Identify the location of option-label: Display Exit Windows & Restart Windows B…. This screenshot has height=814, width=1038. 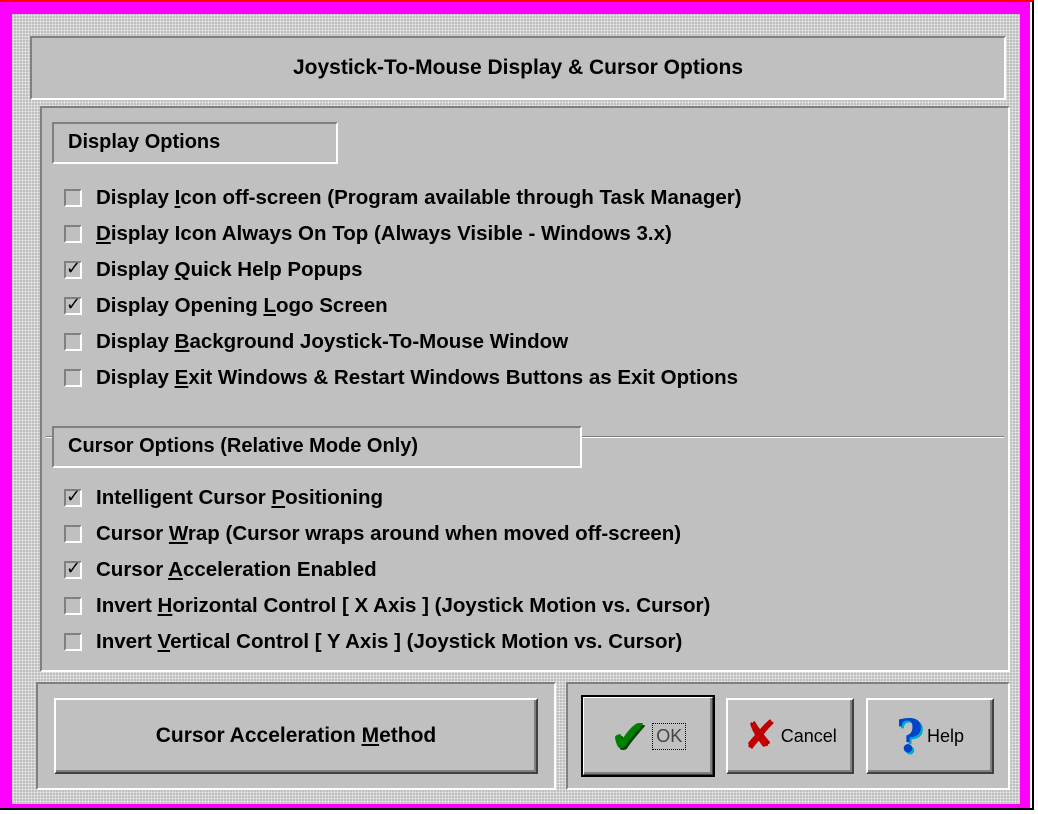
(417, 377).